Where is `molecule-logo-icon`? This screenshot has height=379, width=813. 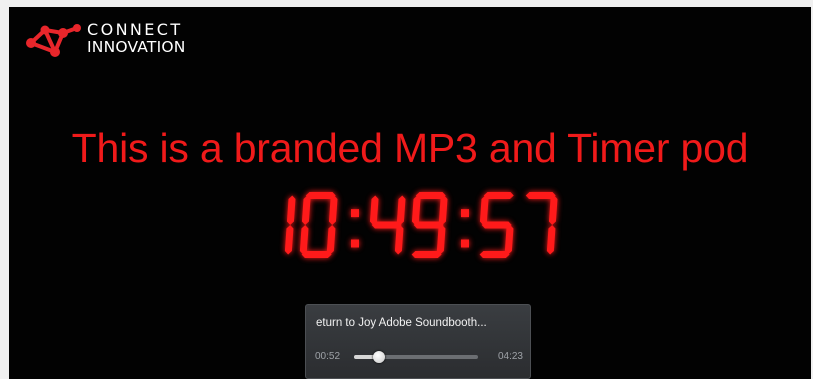
molecule-logo-icon is located at coordinates (53, 40).